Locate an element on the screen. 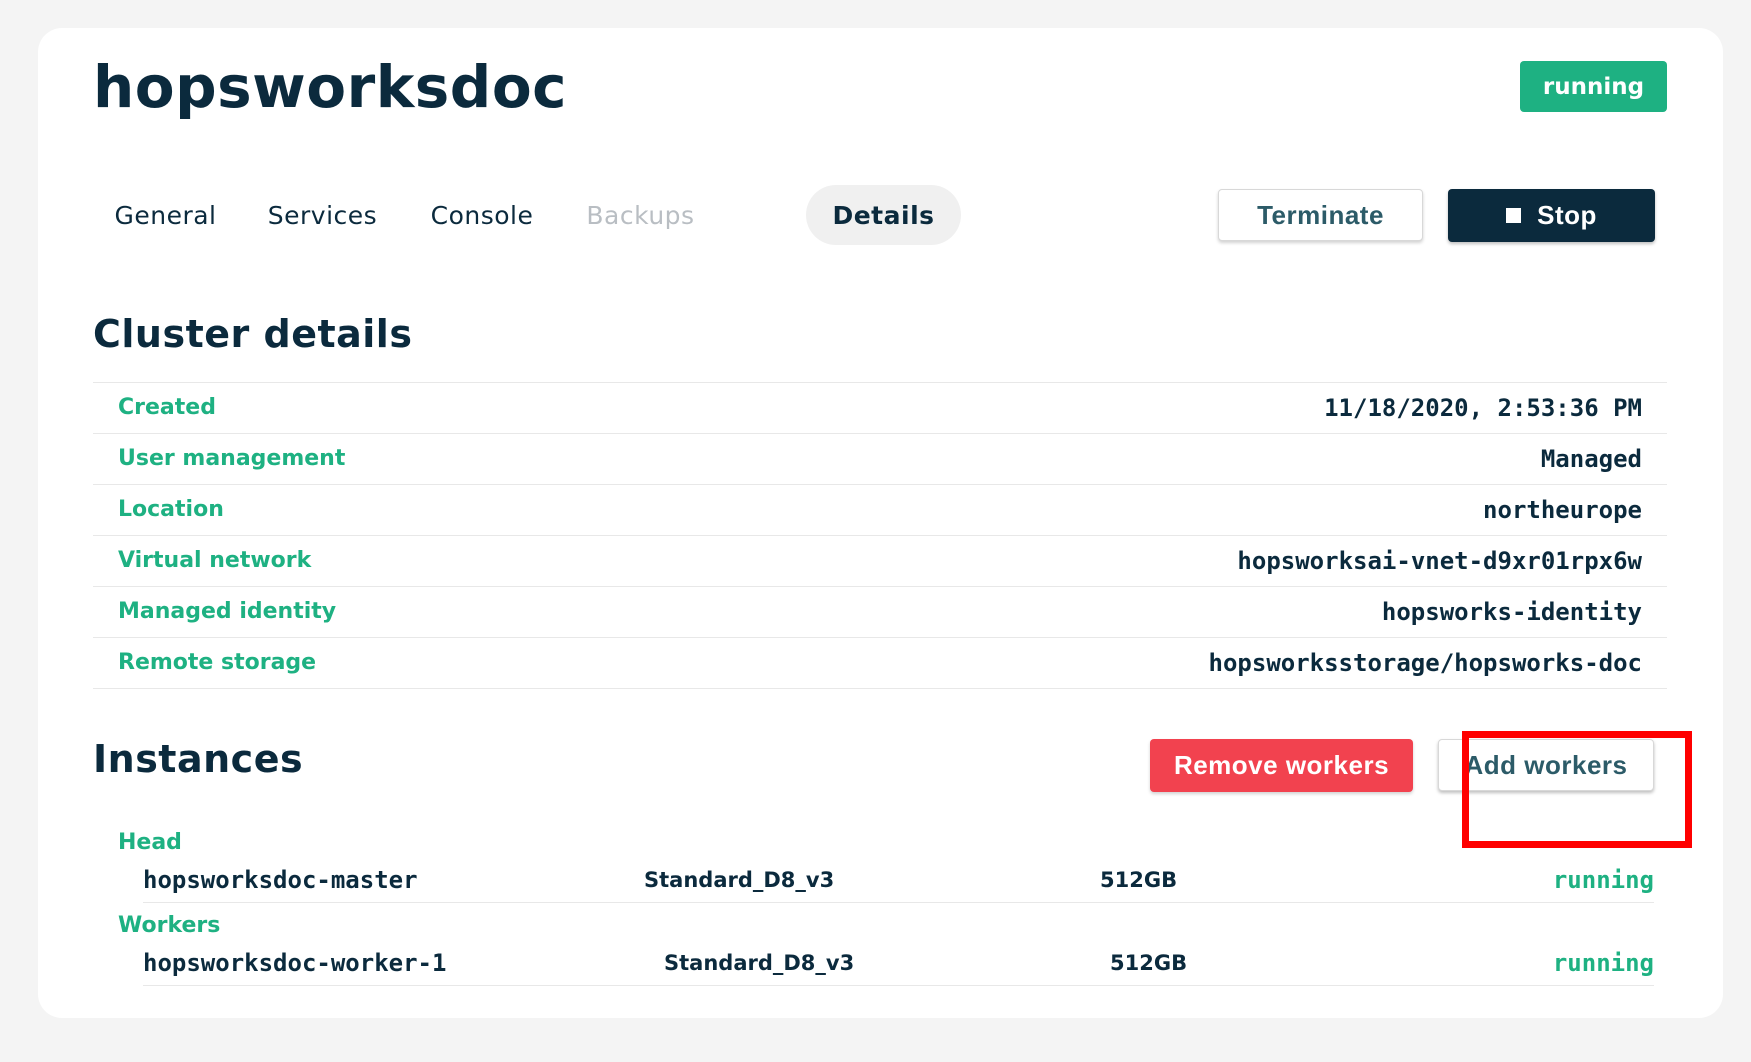 The width and height of the screenshot is (1751, 1062). instance-name: hopsworksdoc-worker-1 is located at coordinates (295, 963).